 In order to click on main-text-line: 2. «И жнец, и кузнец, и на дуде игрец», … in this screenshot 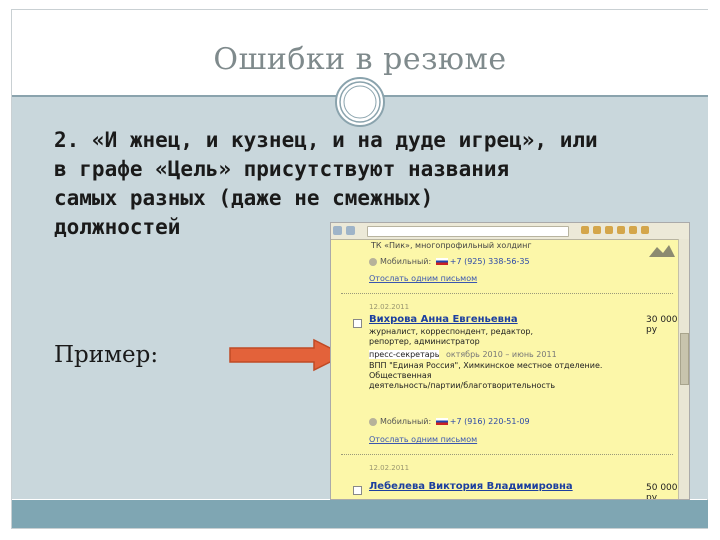, I will do `click(326, 140)`.